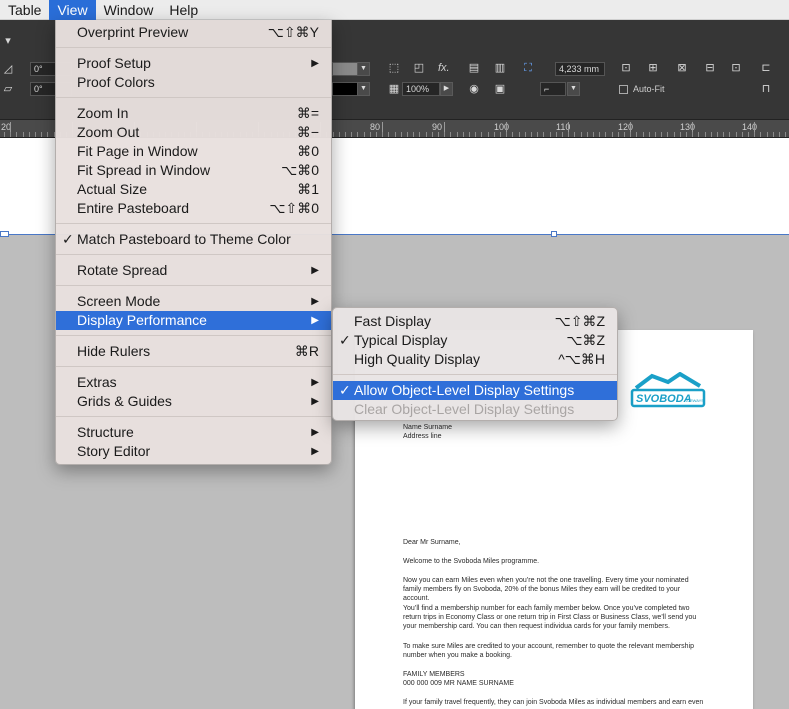 The image size is (789, 709). What do you see at coordinates (193, 451) in the screenshot?
I see `menu-item-story-editor: Story Editor ▶` at bounding box center [193, 451].